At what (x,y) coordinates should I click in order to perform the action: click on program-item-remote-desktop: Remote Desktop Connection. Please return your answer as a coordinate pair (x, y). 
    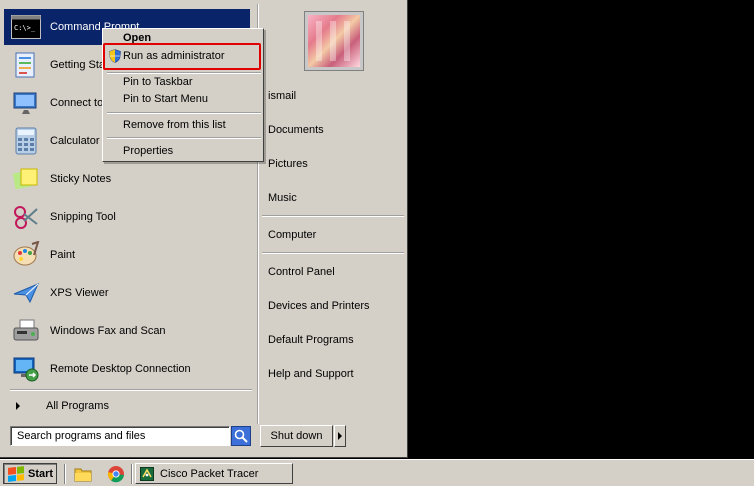
    Looking at the image, I should click on (127, 369).